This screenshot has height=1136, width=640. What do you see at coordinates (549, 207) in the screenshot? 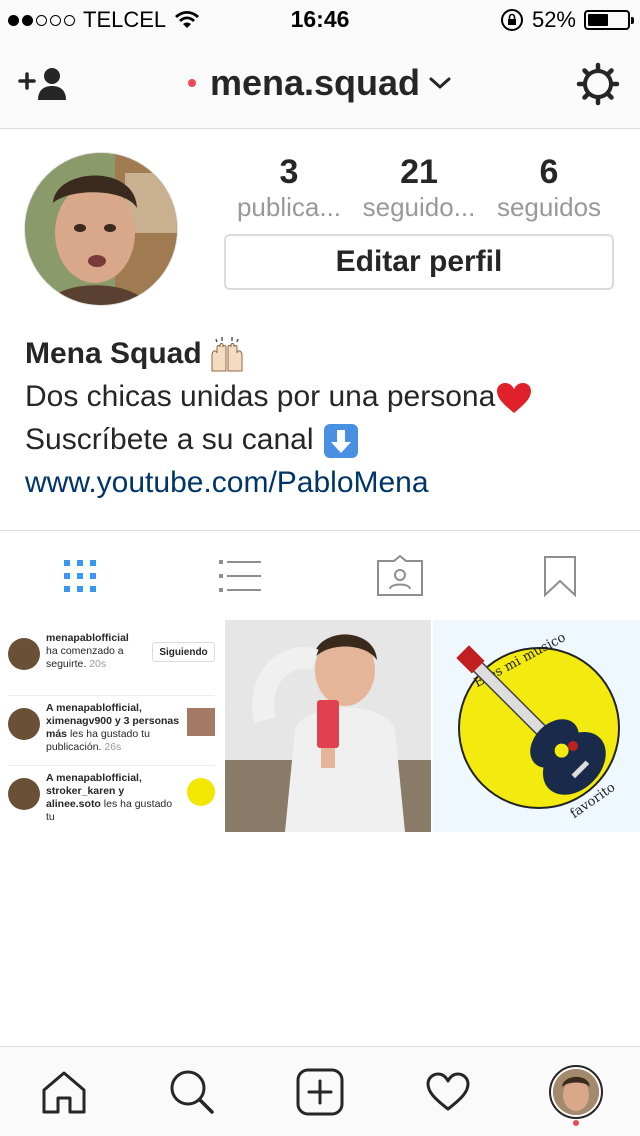
I see `following-label: seguidos` at bounding box center [549, 207].